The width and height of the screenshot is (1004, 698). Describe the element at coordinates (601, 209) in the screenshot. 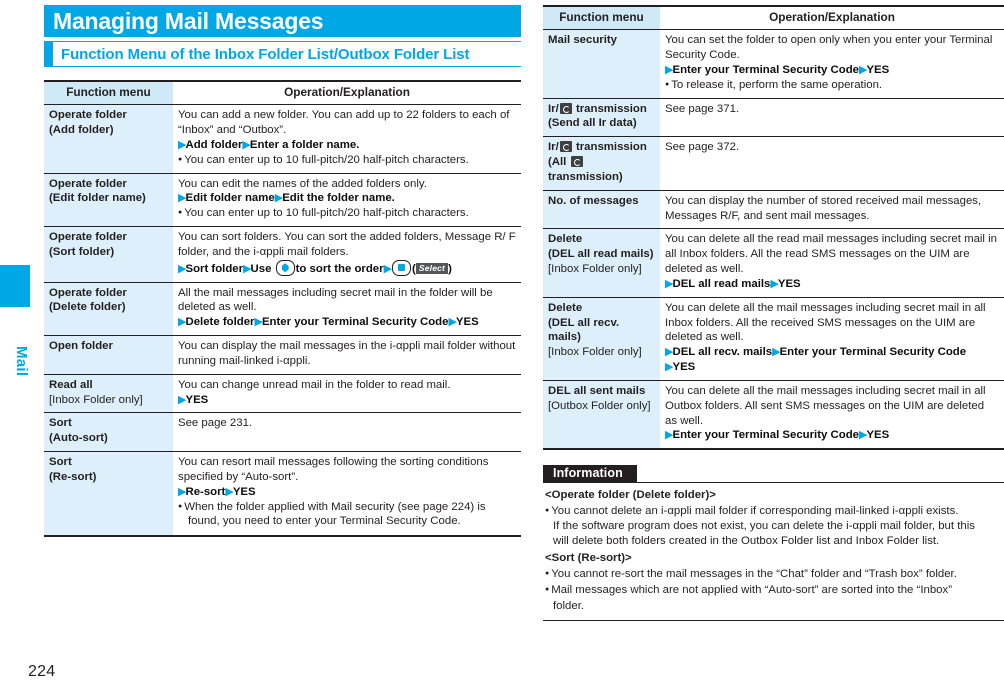

I see `row-menu-cell: No. of messages` at that location.